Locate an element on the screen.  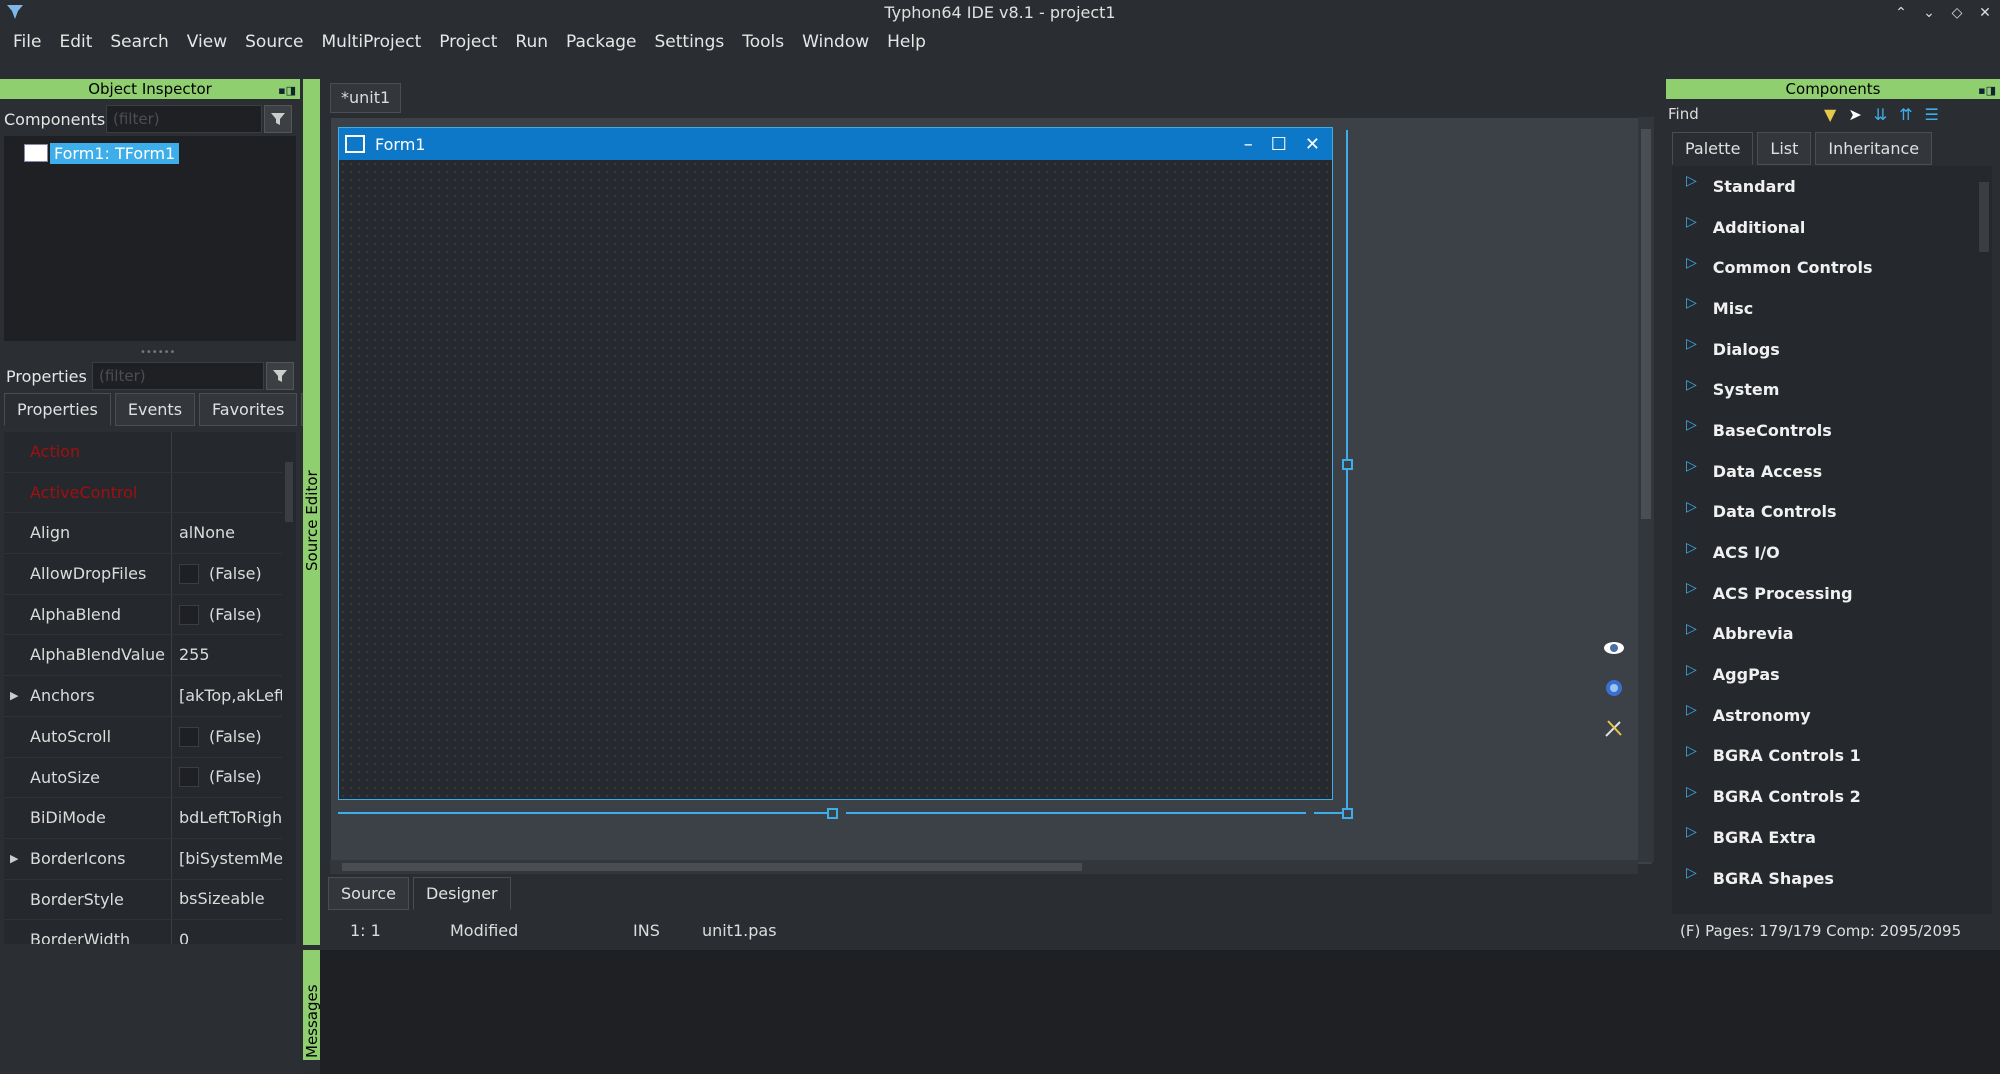
palette-category: ▷ Abbrevia is located at coordinates (1824, 634).